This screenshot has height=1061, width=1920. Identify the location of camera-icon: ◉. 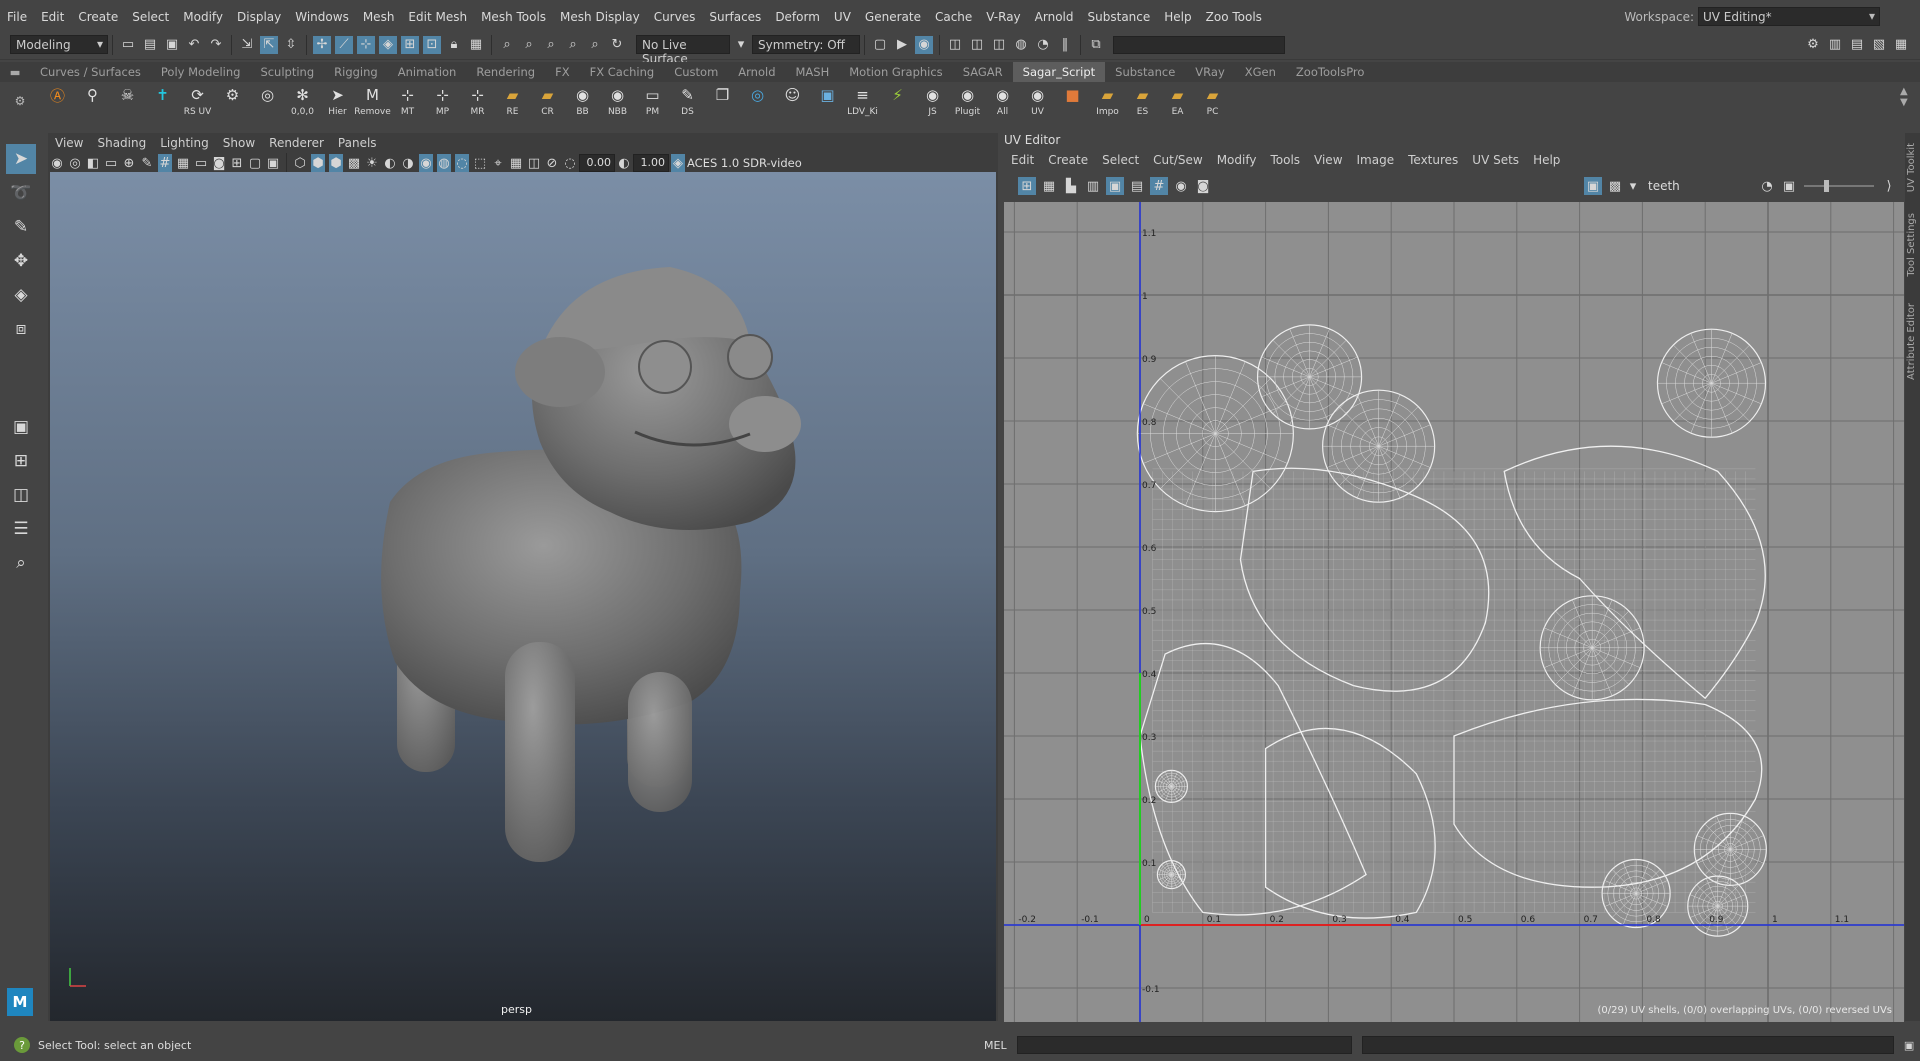
(57, 163).